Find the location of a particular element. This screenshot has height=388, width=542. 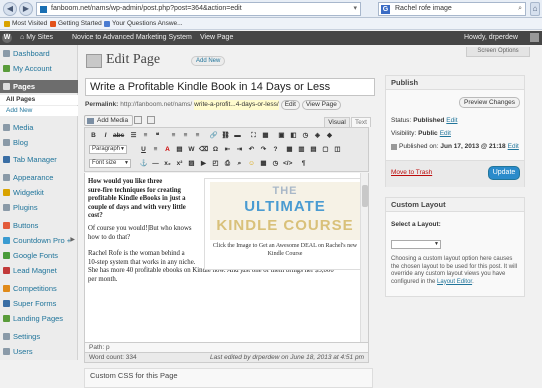

edit-status-link: Edit is located at coordinates (451, 120).